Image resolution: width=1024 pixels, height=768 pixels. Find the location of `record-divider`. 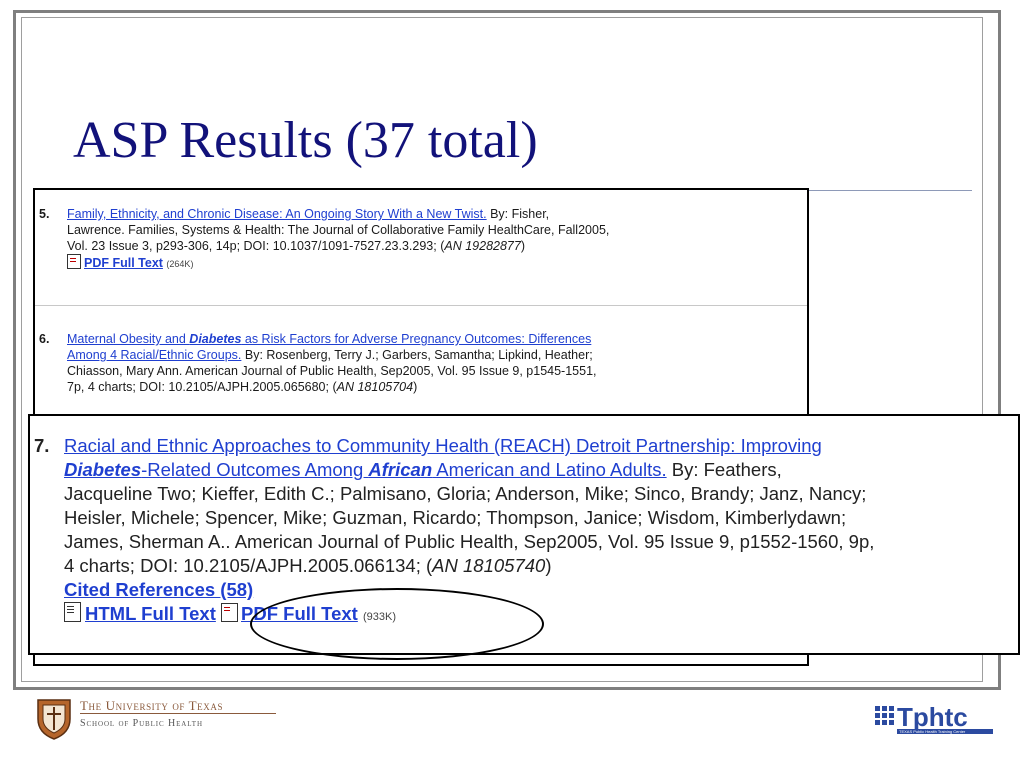

record-divider is located at coordinates (421, 305).